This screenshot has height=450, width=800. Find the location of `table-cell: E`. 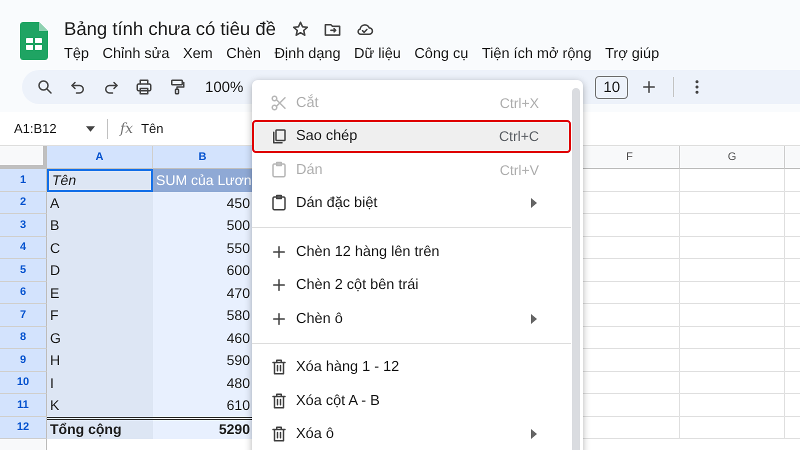

table-cell: E is located at coordinates (100, 293).